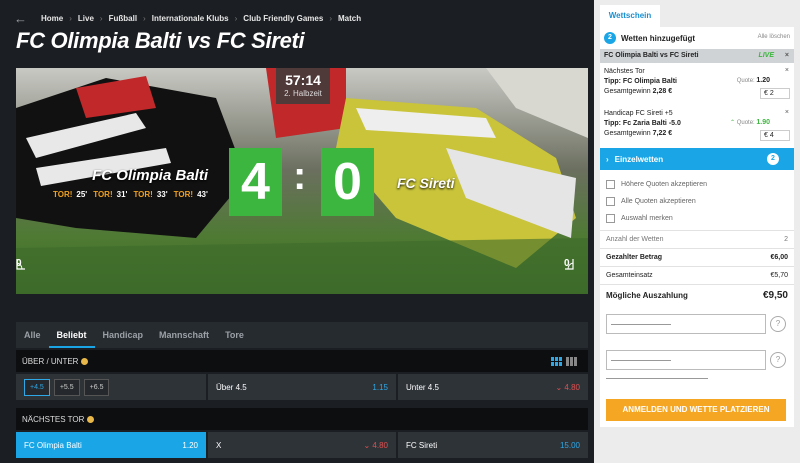 The image size is (800, 463). What do you see at coordinates (686, 324) in the screenshot?
I see `login-field` at bounding box center [686, 324].